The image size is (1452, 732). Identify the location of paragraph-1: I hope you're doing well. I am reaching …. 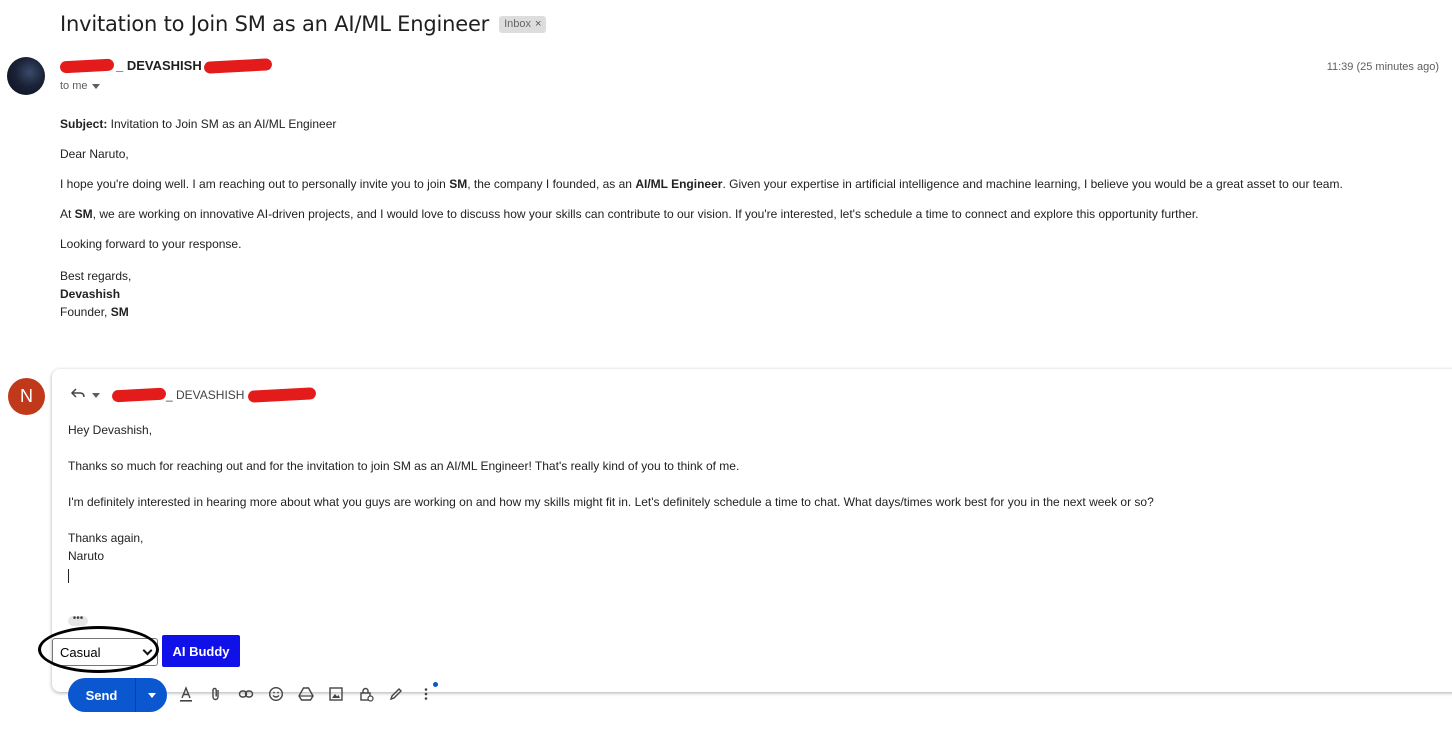
(701, 184).